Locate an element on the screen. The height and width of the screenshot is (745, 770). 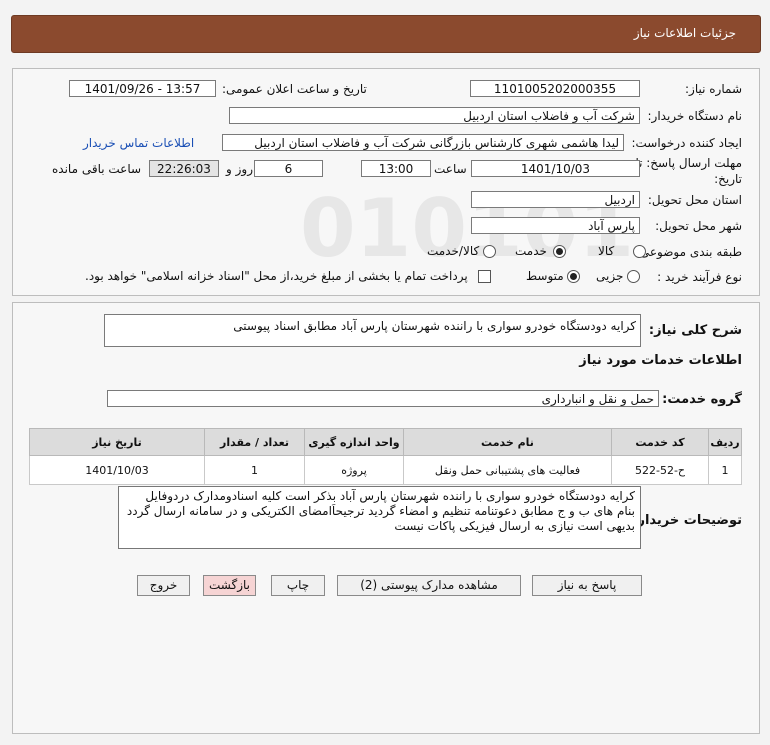
services-heading: اطلاعات خدمات مورد نیاز is located at coordinates (660, 360).